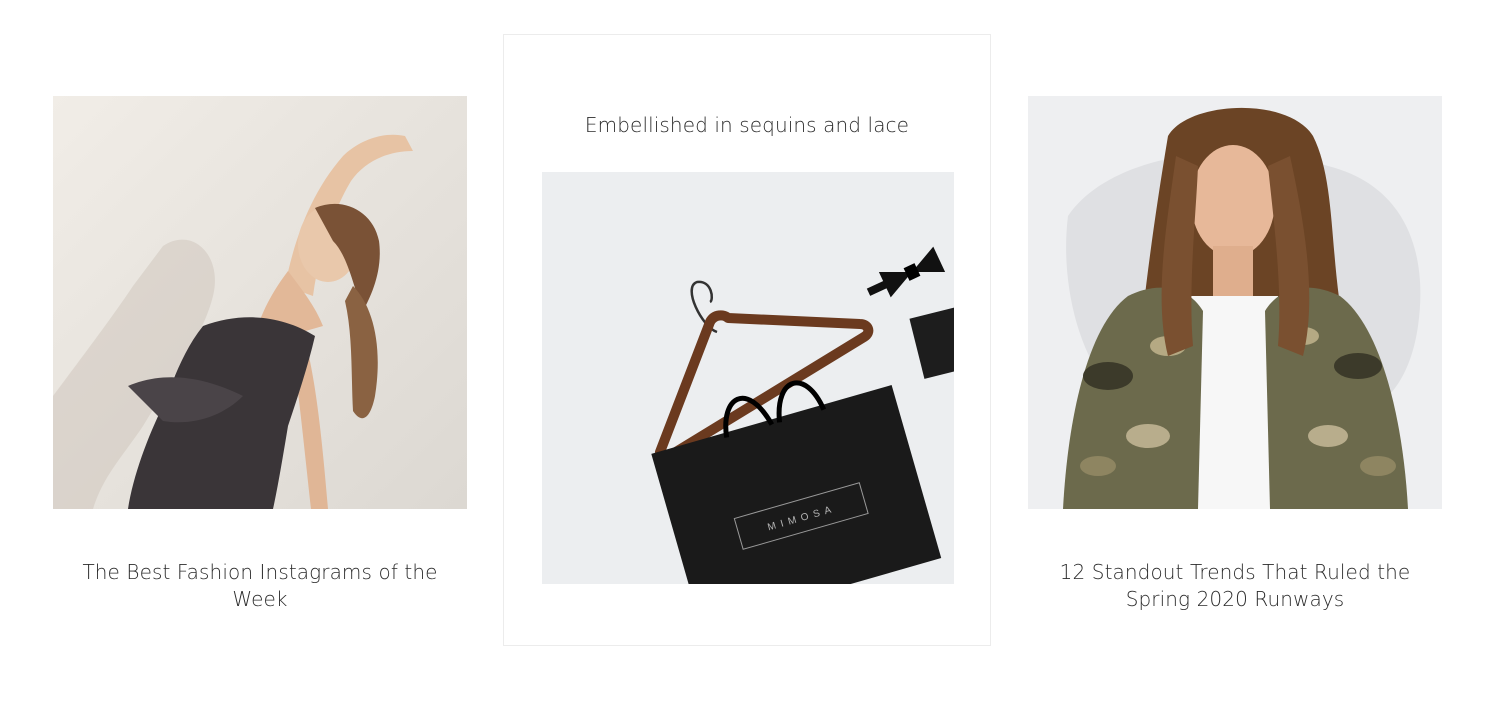  I want to click on post-title-link: Embellished in sequins and lace, so click(747, 125).